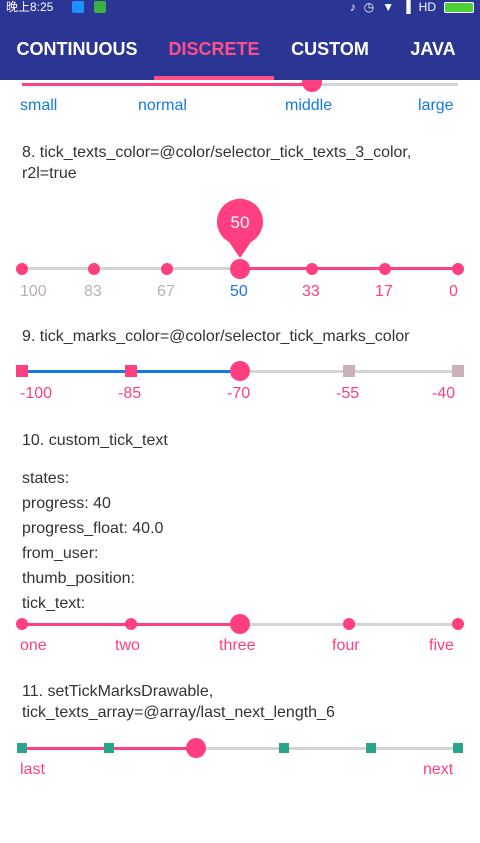 The image size is (480, 843). I want to click on info-progress: progress: 40, so click(66, 503).